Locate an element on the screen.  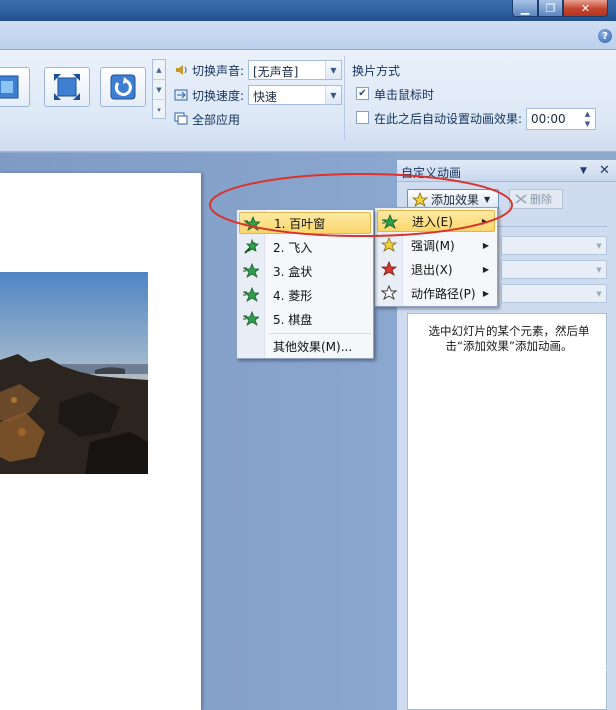
effect-fly-icon is located at coordinates (251, 246).